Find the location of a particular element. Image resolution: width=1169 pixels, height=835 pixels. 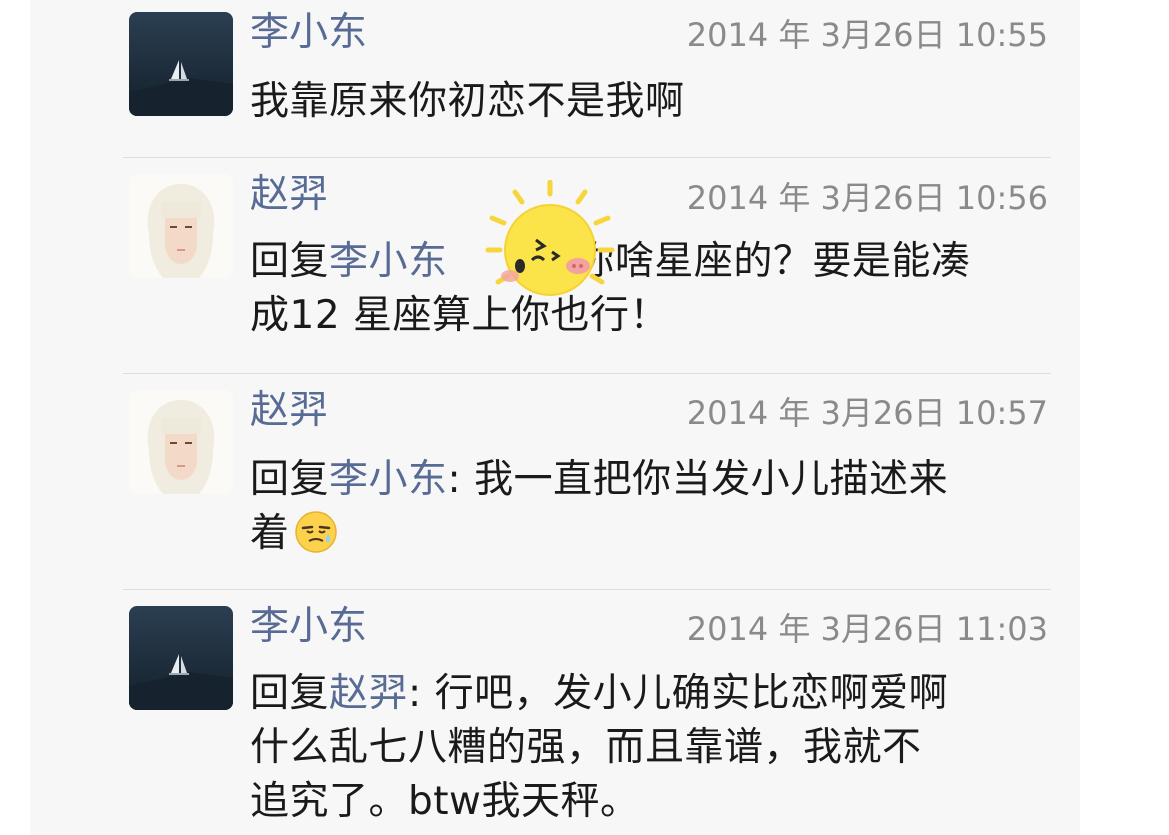

sweat-smile-emoji-icon is located at coordinates (316, 539).